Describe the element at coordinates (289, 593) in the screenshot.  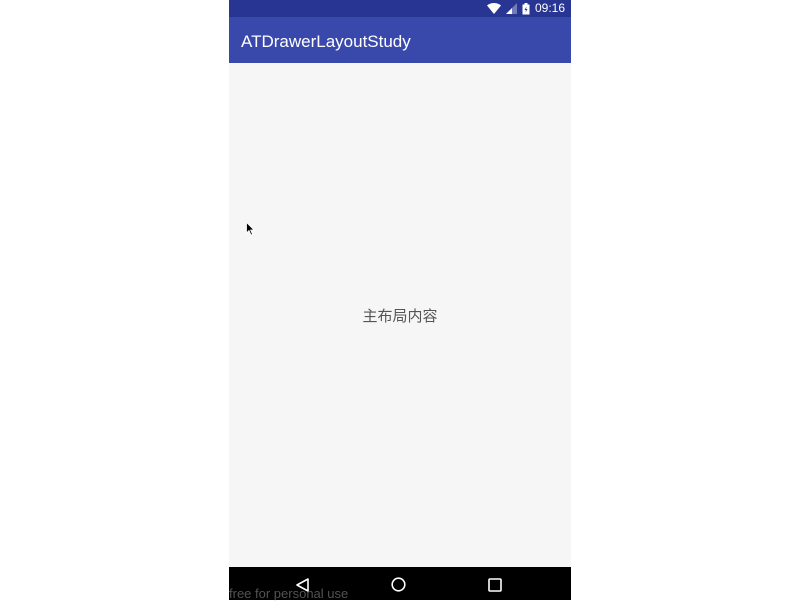
I see `watermark-text: free for personal use` at that location.